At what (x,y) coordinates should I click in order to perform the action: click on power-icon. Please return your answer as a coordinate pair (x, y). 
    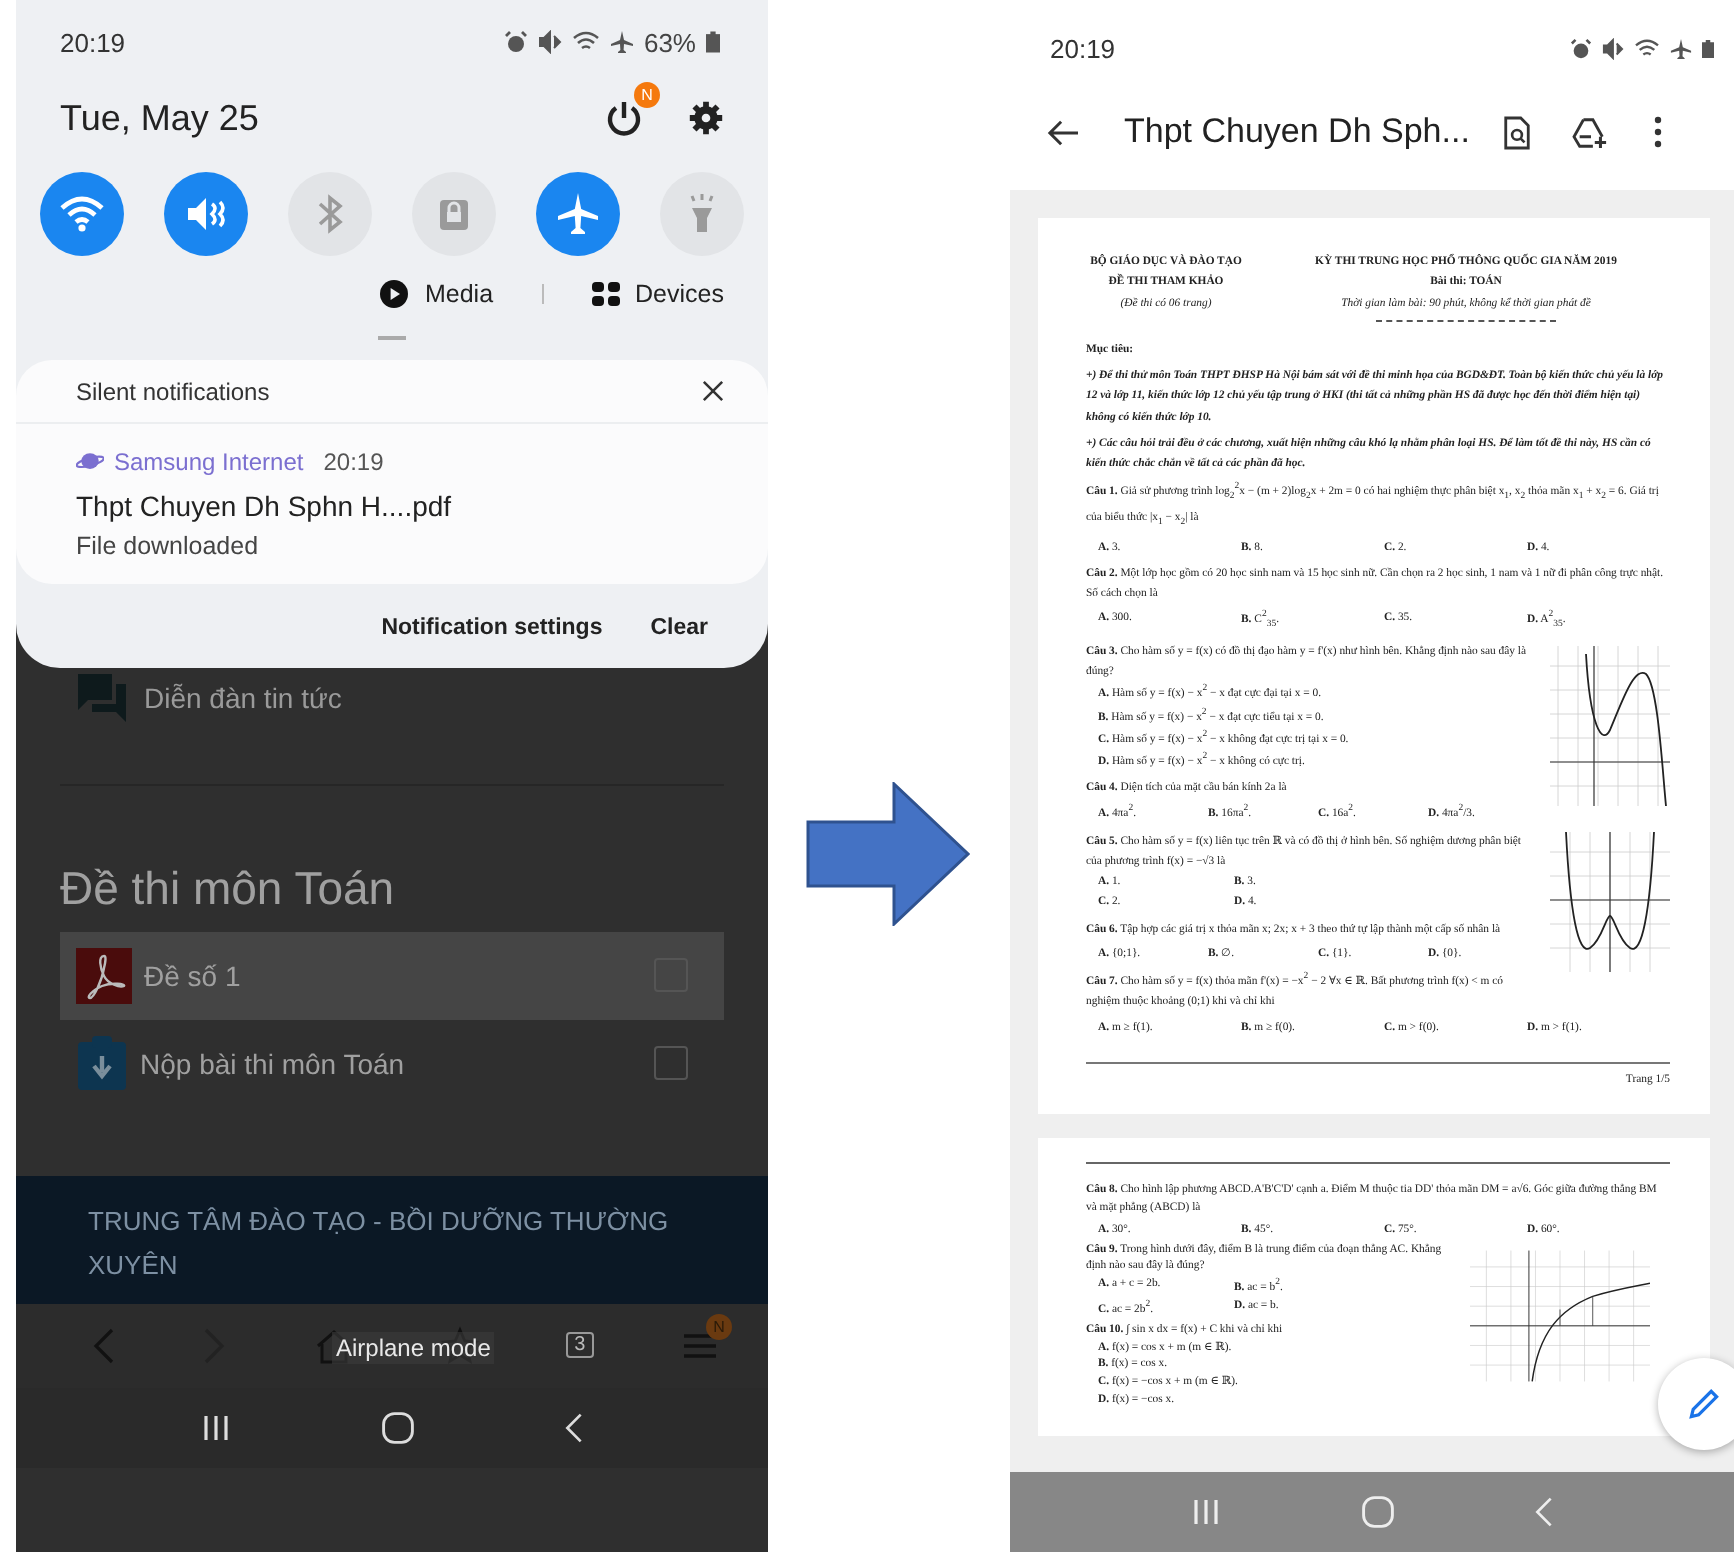
    Looking at the image, I should click on (624, 118).